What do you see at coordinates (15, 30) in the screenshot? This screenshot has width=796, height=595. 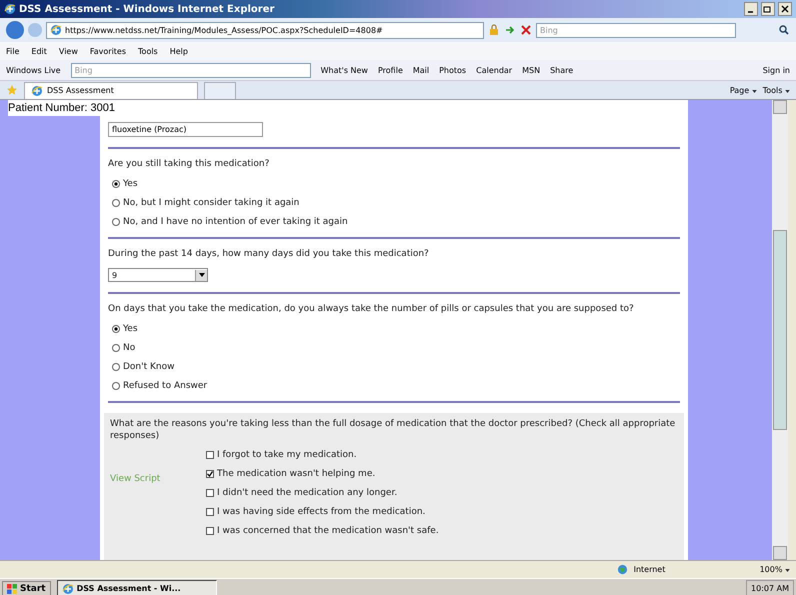 I see `back-button` at bounding box center [15, 30].